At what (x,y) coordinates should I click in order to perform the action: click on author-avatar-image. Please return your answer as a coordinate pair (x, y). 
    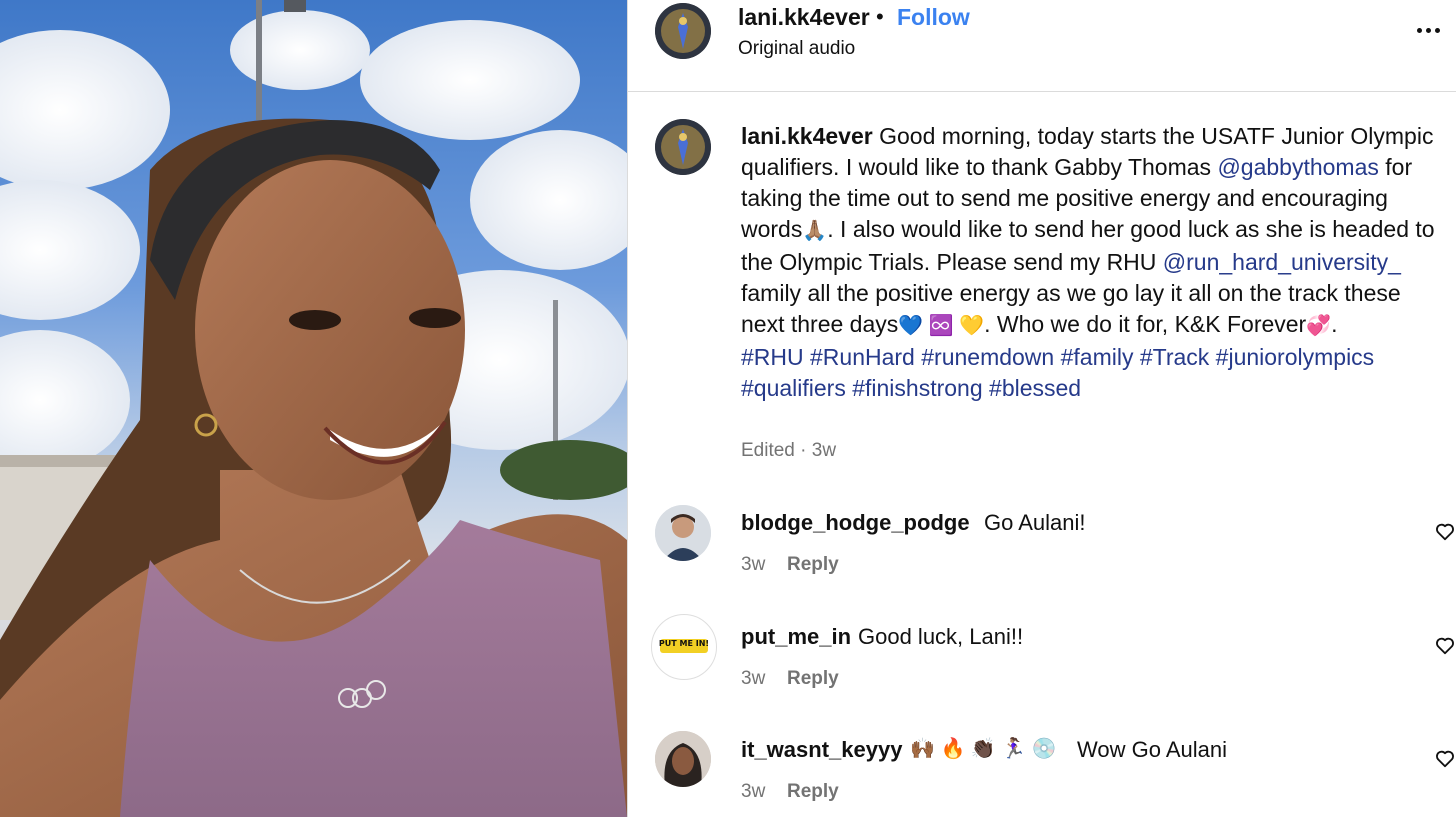
    Looking at the image, I should click on (683, 31).